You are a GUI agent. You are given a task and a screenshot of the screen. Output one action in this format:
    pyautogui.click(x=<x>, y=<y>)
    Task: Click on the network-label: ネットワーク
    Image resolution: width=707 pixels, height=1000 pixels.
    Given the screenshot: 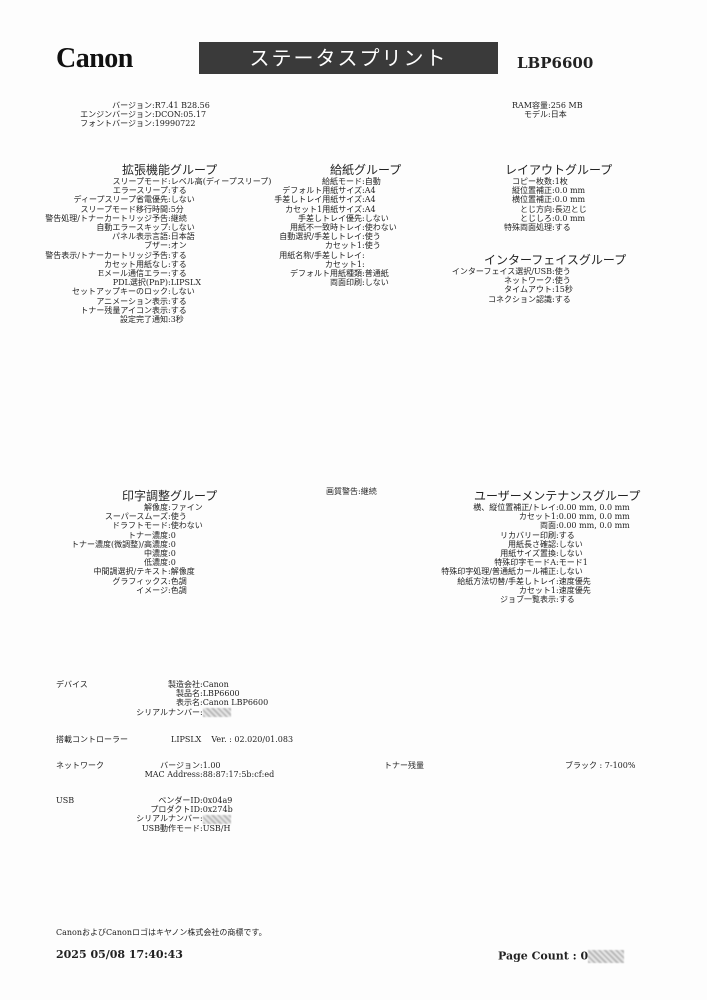 What is the action you would take?
    pyautogui.click(x=80, y=765)
    